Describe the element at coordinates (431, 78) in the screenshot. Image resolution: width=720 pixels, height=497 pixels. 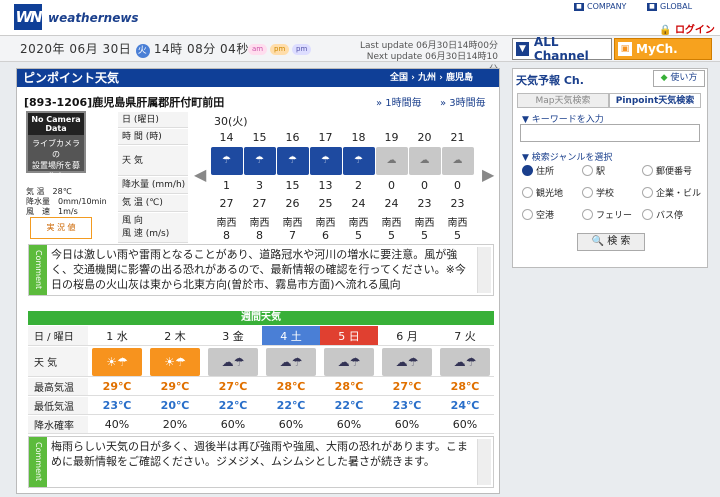
I see `breadcrumb: 全国 › 九州 › 鹿児島` at that location.